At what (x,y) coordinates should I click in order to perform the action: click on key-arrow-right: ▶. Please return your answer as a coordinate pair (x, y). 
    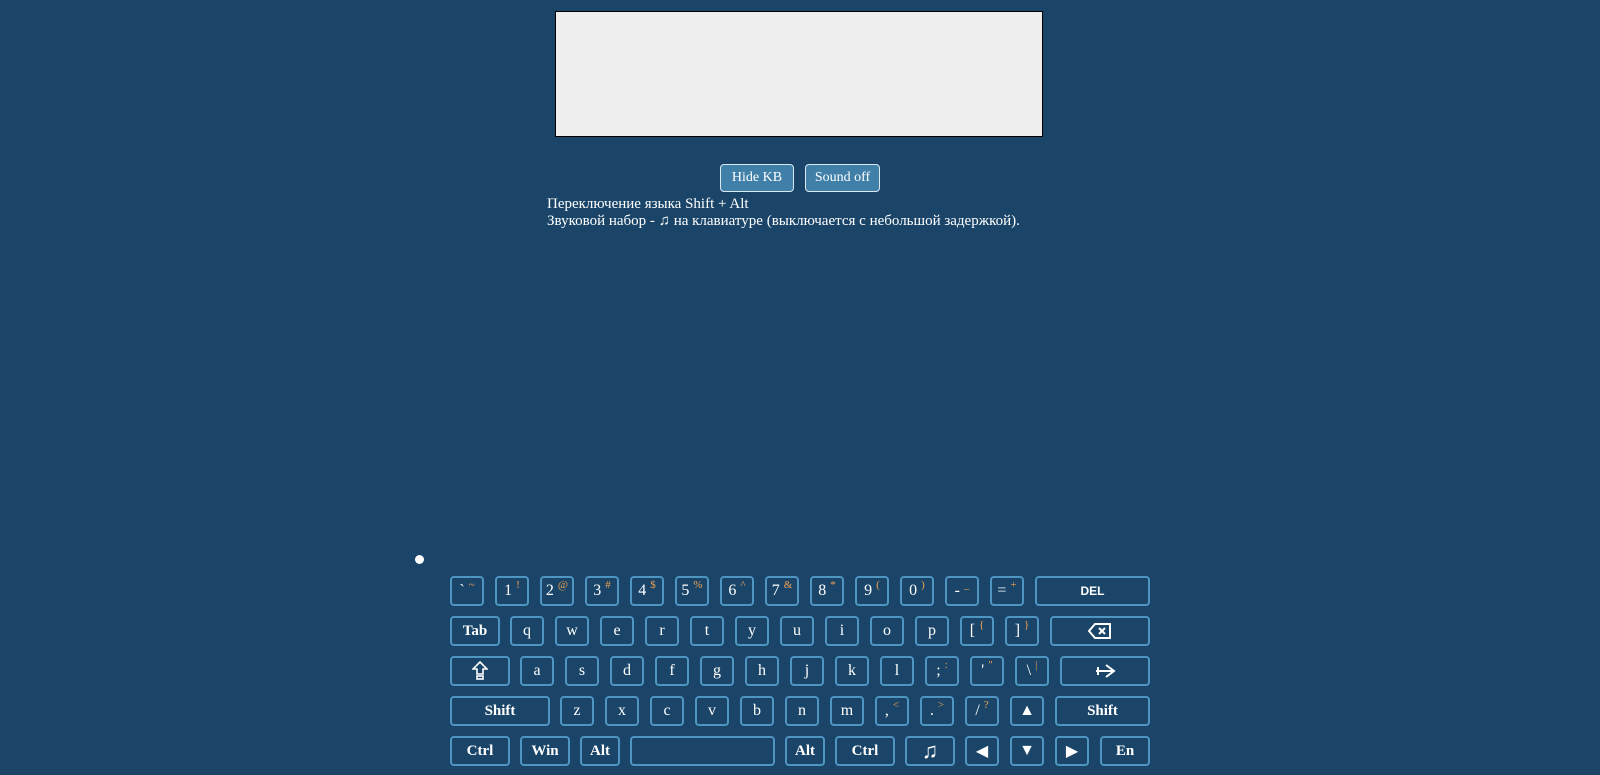
    Looking at the image, I should click on (1072, 751).